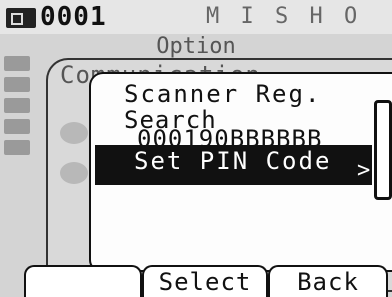 The image size is (392, 297). I want to click on status-bar: 0001 M I S H O, so click(196, 17).